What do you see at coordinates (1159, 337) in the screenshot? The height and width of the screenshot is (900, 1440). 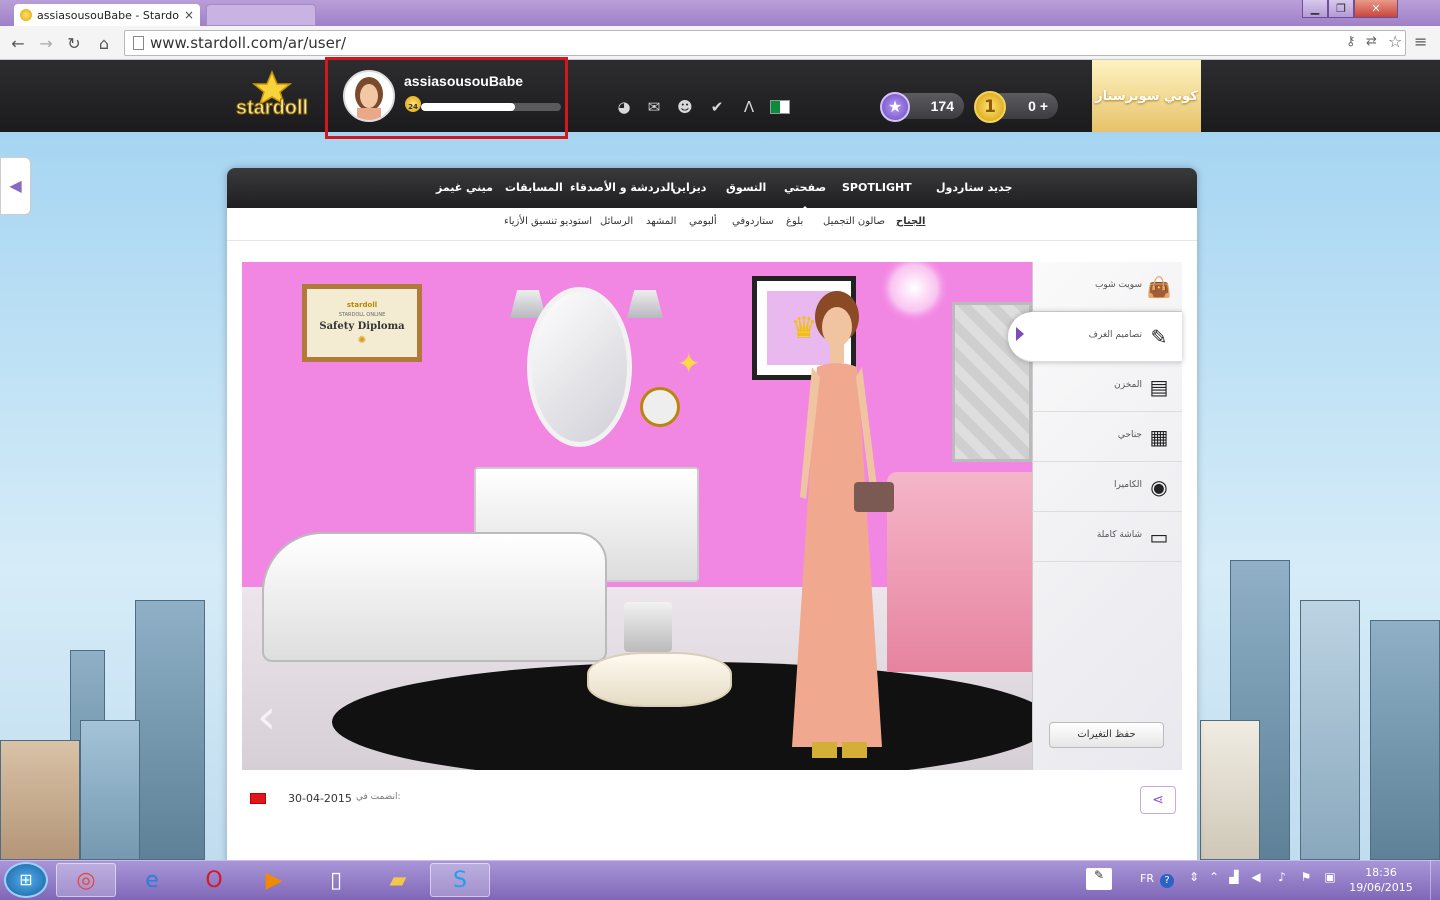 I see `design-tool-icon: ✎` at bounding box center [1159, 337].